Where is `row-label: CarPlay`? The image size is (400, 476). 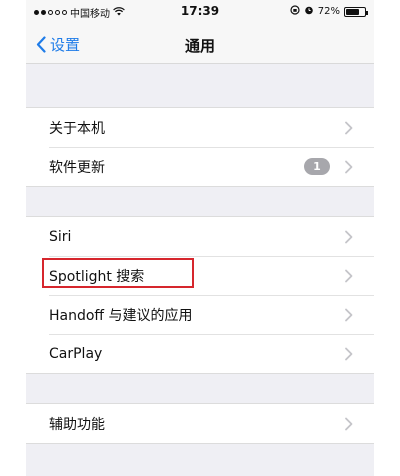 row-label: CarPlay is located at coordinates (76, 353).